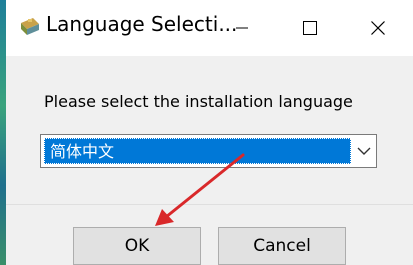 The height and width of the screenshot is (265, 413). Describe the element at coordinates (209, 204) in the screenshot. I see `footer-divider` at that location.